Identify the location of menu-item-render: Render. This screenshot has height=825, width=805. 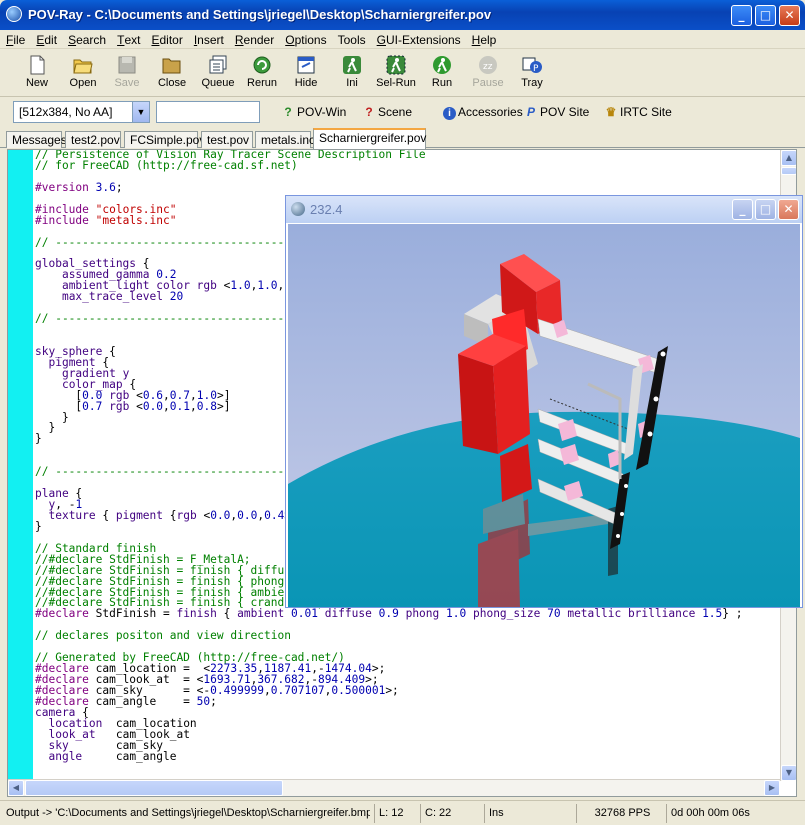
(254, 38).